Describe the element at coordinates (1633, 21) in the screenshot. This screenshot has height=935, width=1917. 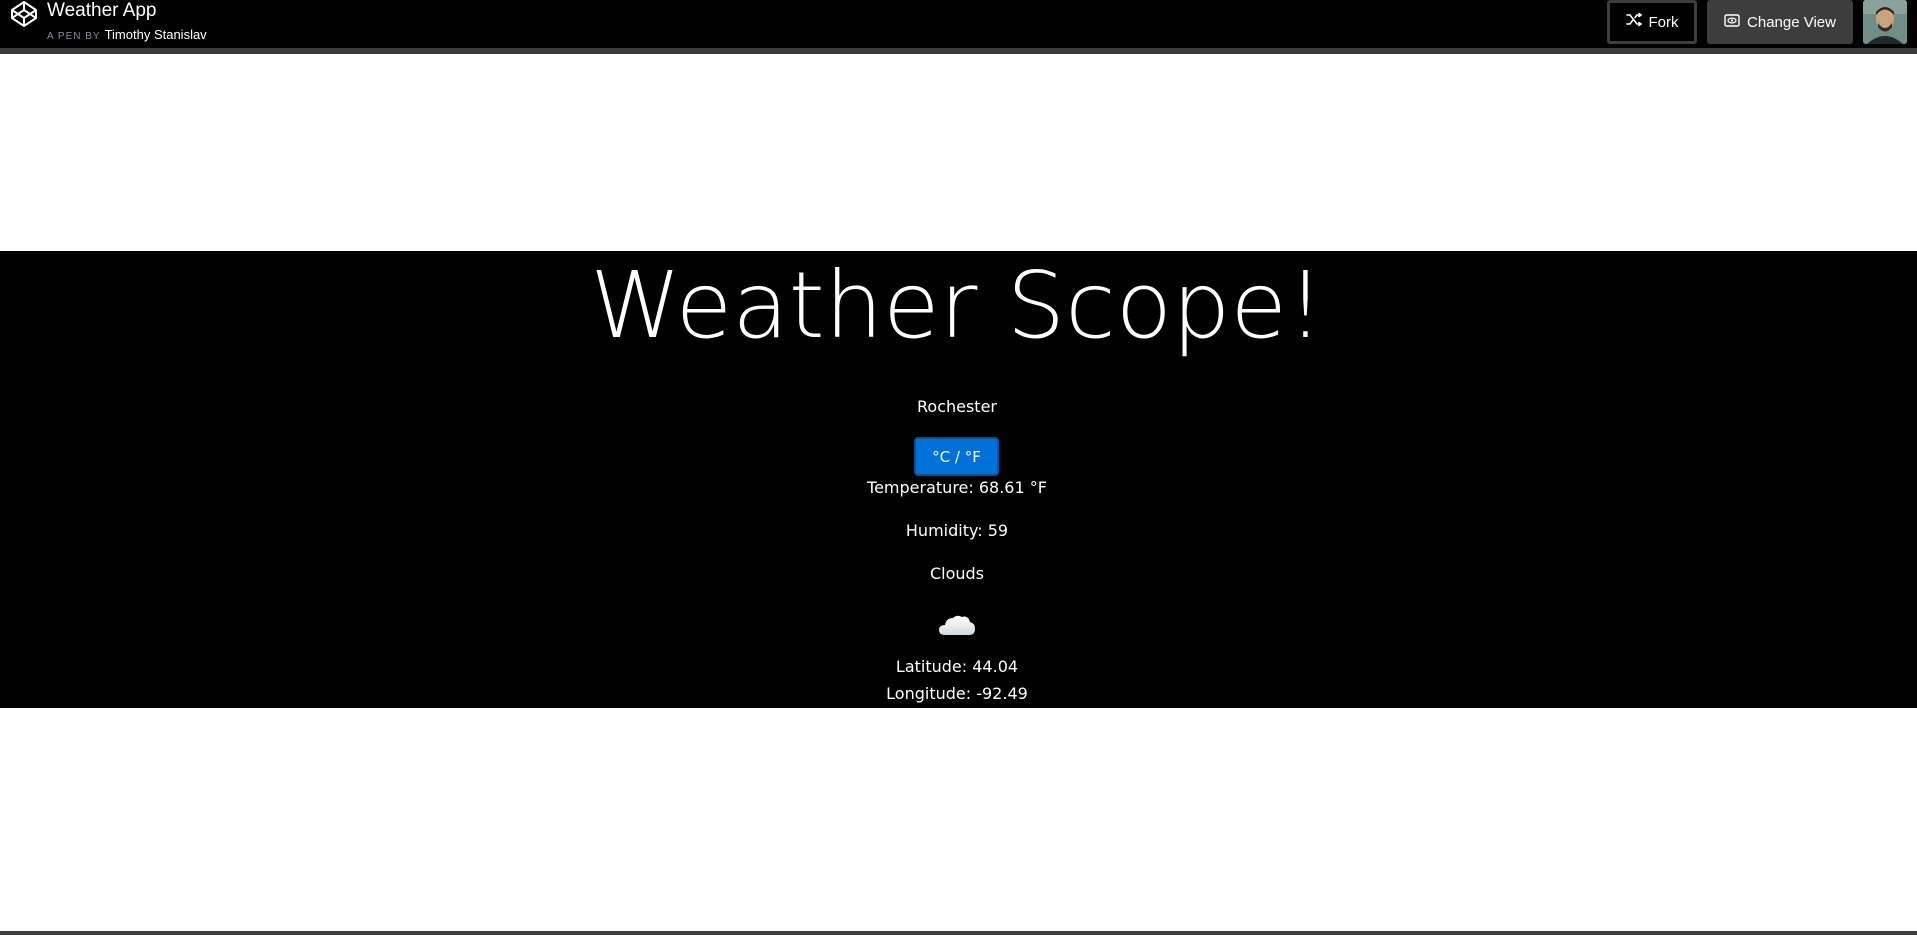
I see `fork-icon` at that location.